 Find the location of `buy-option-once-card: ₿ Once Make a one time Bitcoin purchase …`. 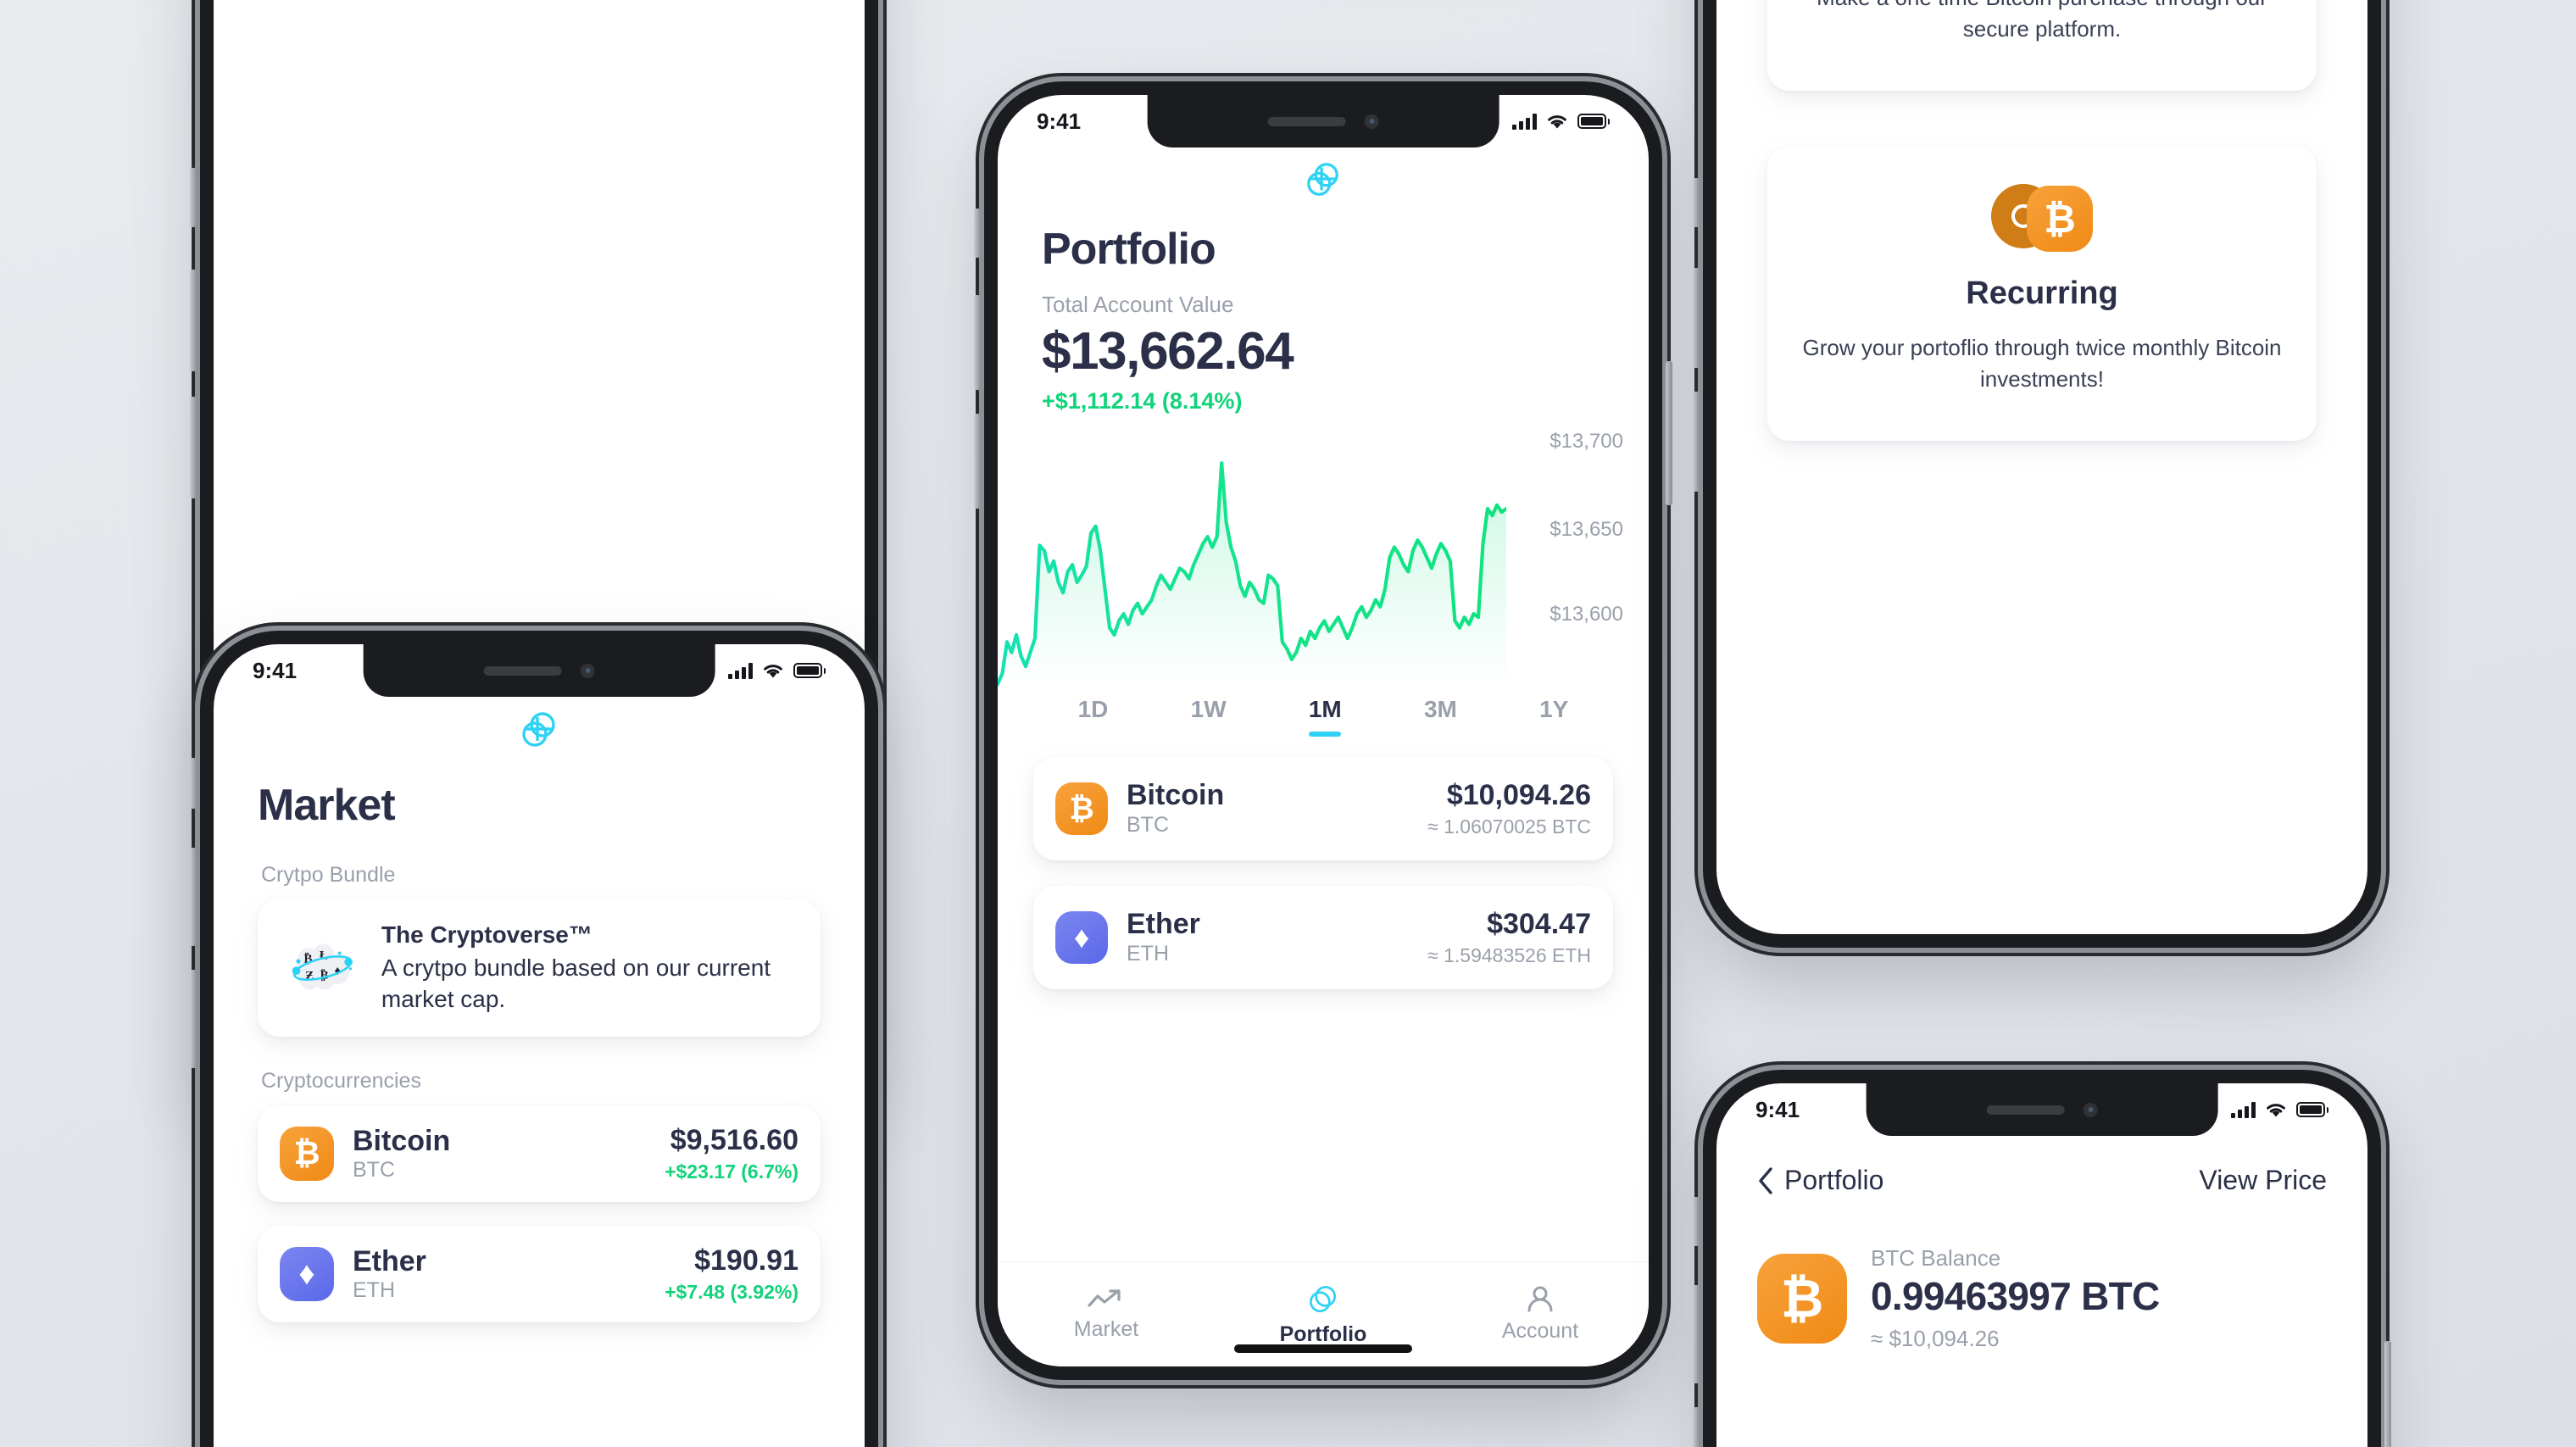

buy-option-once-card: ₿ Once Make a one time Bitcoin purchase … is located at coordinates (2042, 45).